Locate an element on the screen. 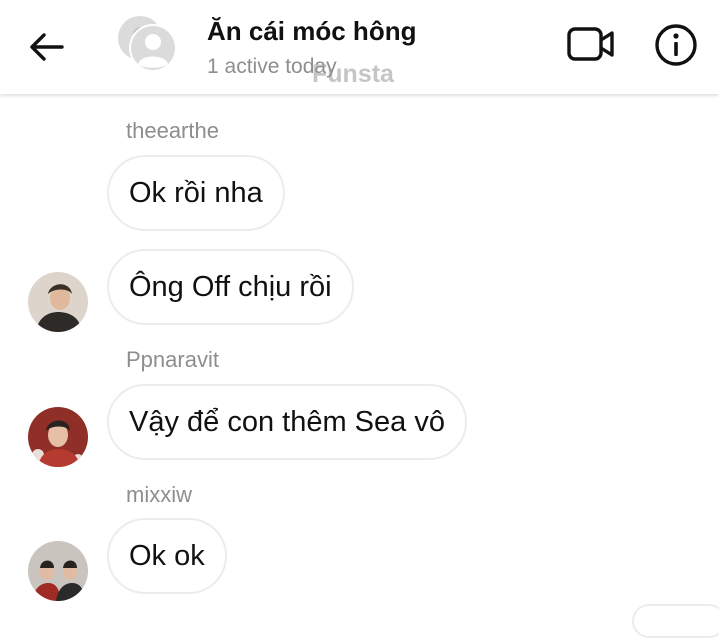 The width and height of the screenshot is (719, 638). back-button is located at coordinates (46, 47).